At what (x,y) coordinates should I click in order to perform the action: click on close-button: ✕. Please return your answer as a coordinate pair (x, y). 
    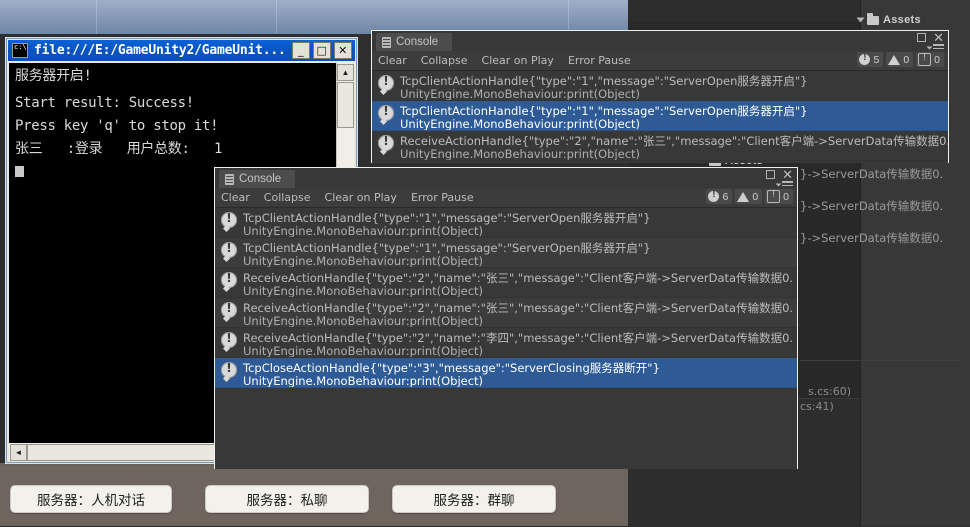
    Looking at the image, I should click on (342, 50).